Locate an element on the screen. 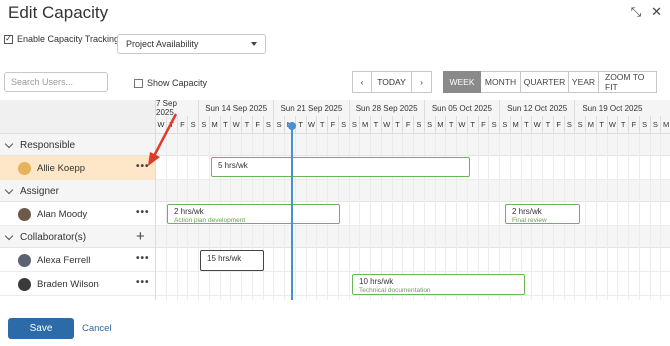 This screenshot has height=346, width=670. view-quarter-button: QUARTER is located at coordinates (545, 82).